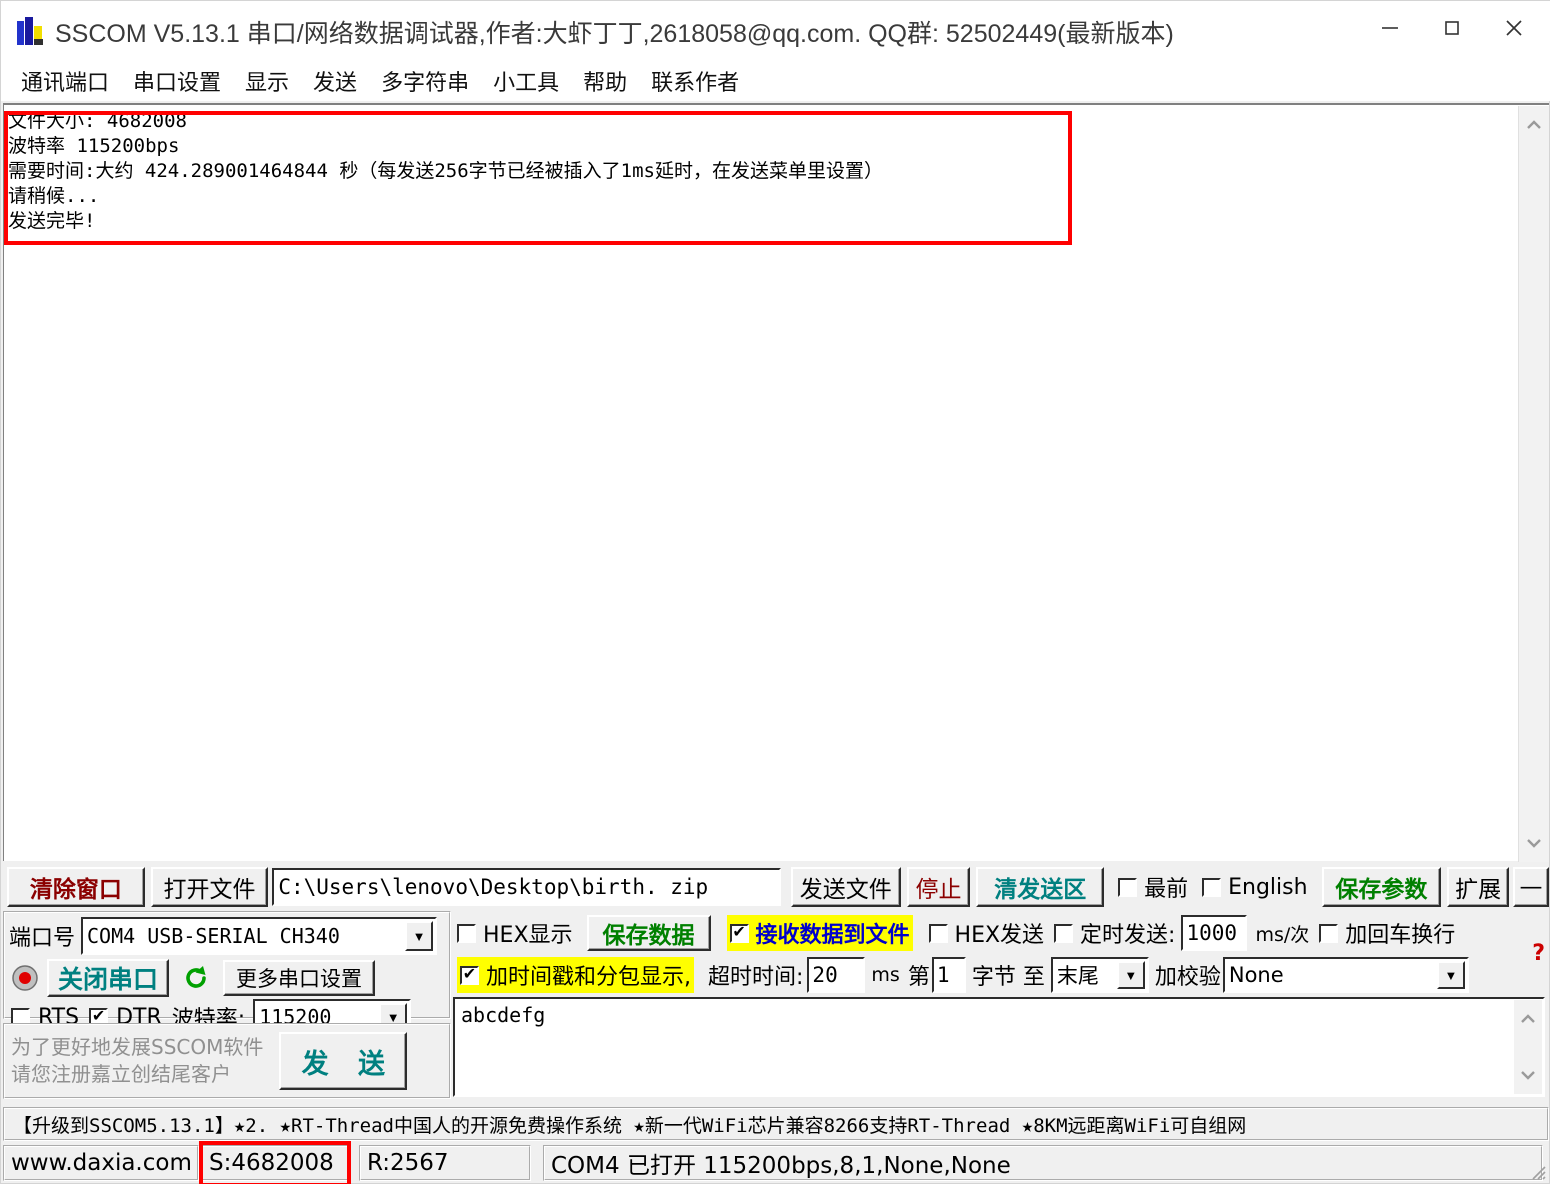 The width and height of the screenshot is (1550, 1184). What do you see at coordinates (209, 887) in the screenshot?
I see `open-file-button: 打开文件` at bounding box center [209, 887].